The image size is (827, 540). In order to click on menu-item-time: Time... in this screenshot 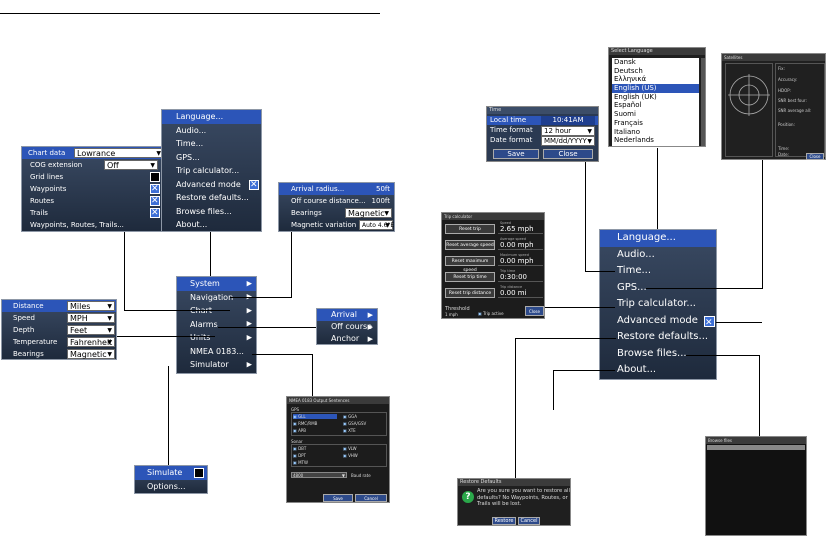, I will do `click(211, 144)`.